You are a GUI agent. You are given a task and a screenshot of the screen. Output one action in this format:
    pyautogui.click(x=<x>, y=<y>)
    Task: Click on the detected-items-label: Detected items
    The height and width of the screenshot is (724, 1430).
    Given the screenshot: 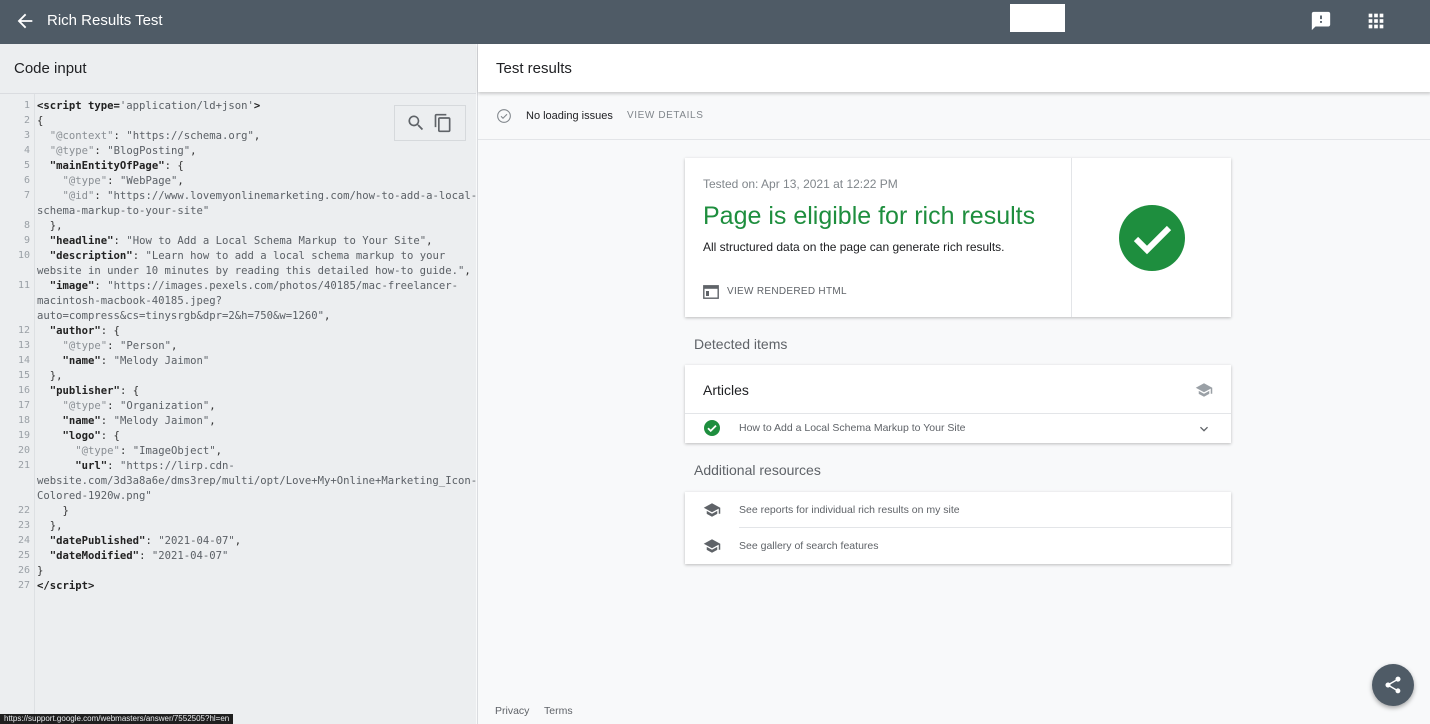 What is the action you would take?
    pyautogui.click(x=741, y=344)
    